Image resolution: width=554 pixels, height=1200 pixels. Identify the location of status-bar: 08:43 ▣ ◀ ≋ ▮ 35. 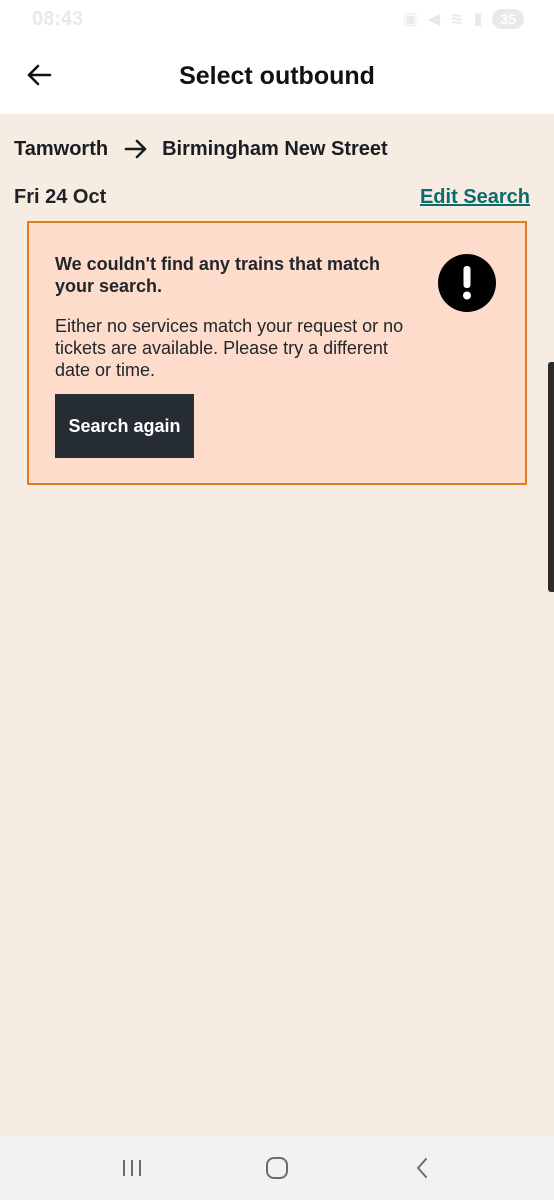
(277, 19).